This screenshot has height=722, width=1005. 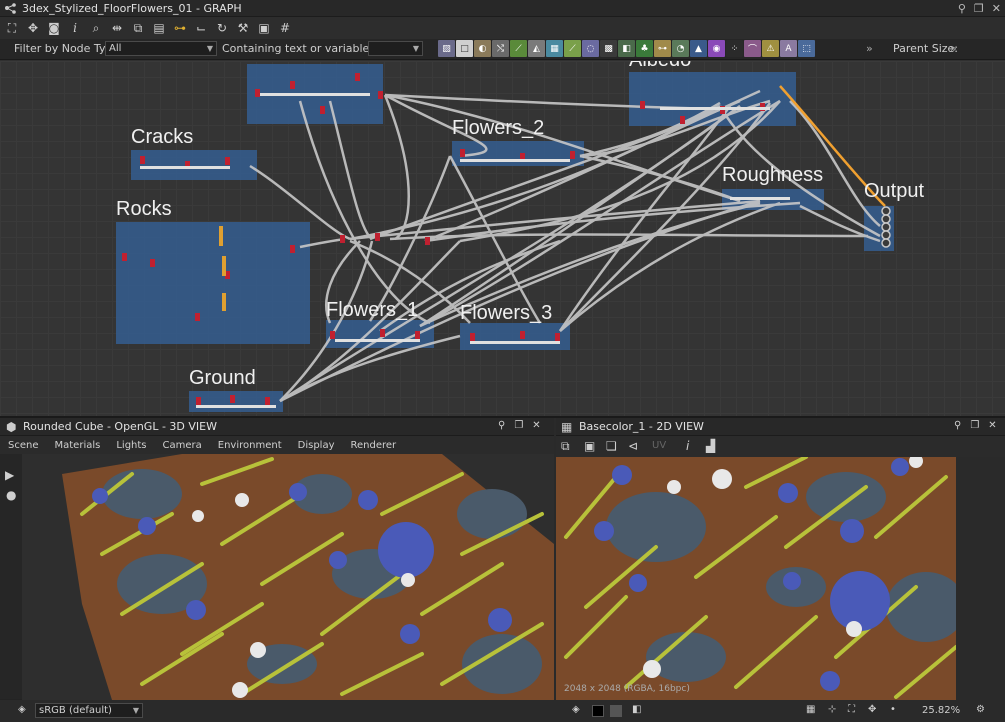 What do you see at coordinates (498, 128) in the screenshot?
I see `frame-label-flowers2: Flowers_2` at bounding box center [498, 128].